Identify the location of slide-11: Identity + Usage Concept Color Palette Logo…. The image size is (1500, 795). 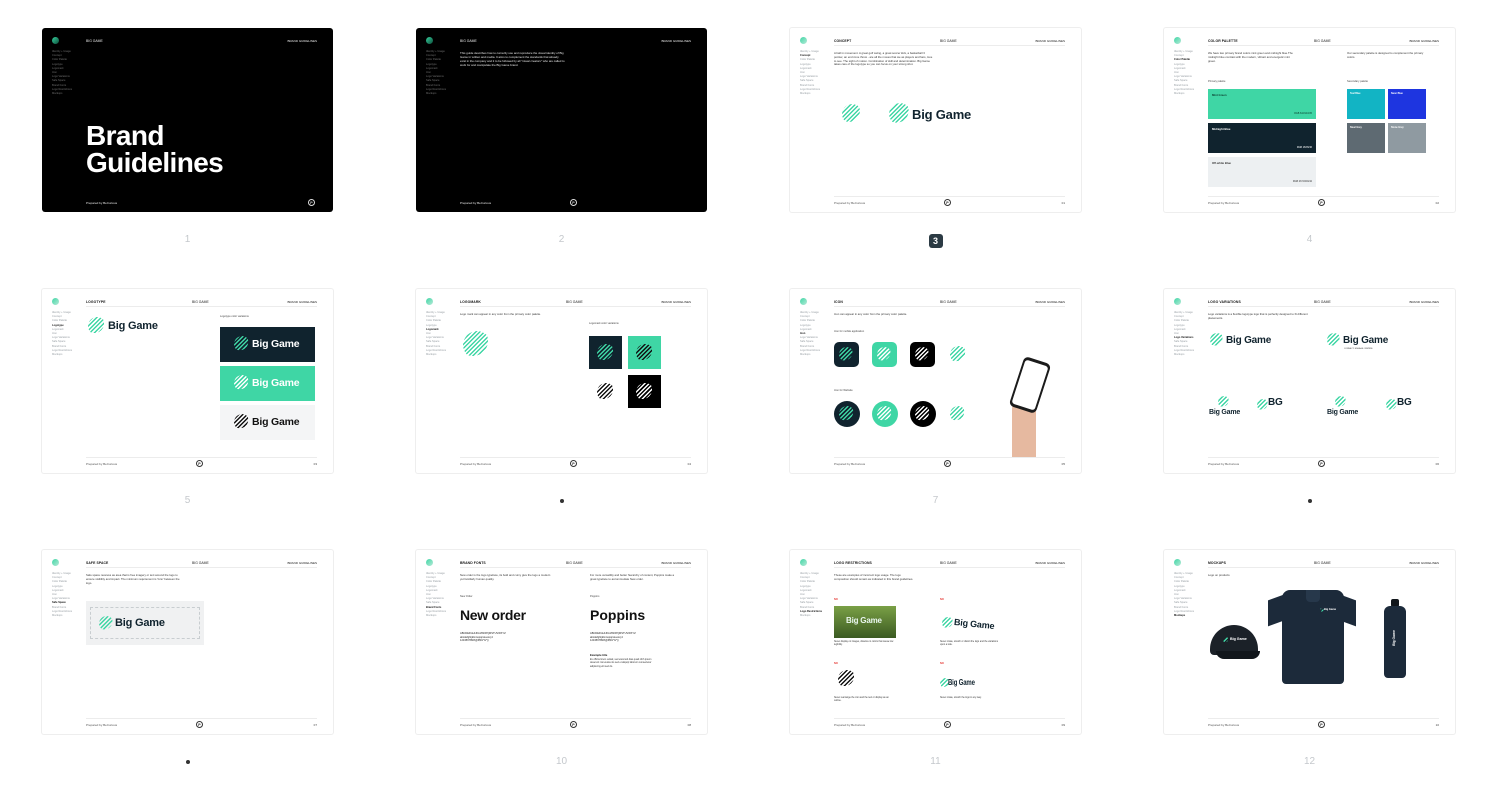
(935, 642).